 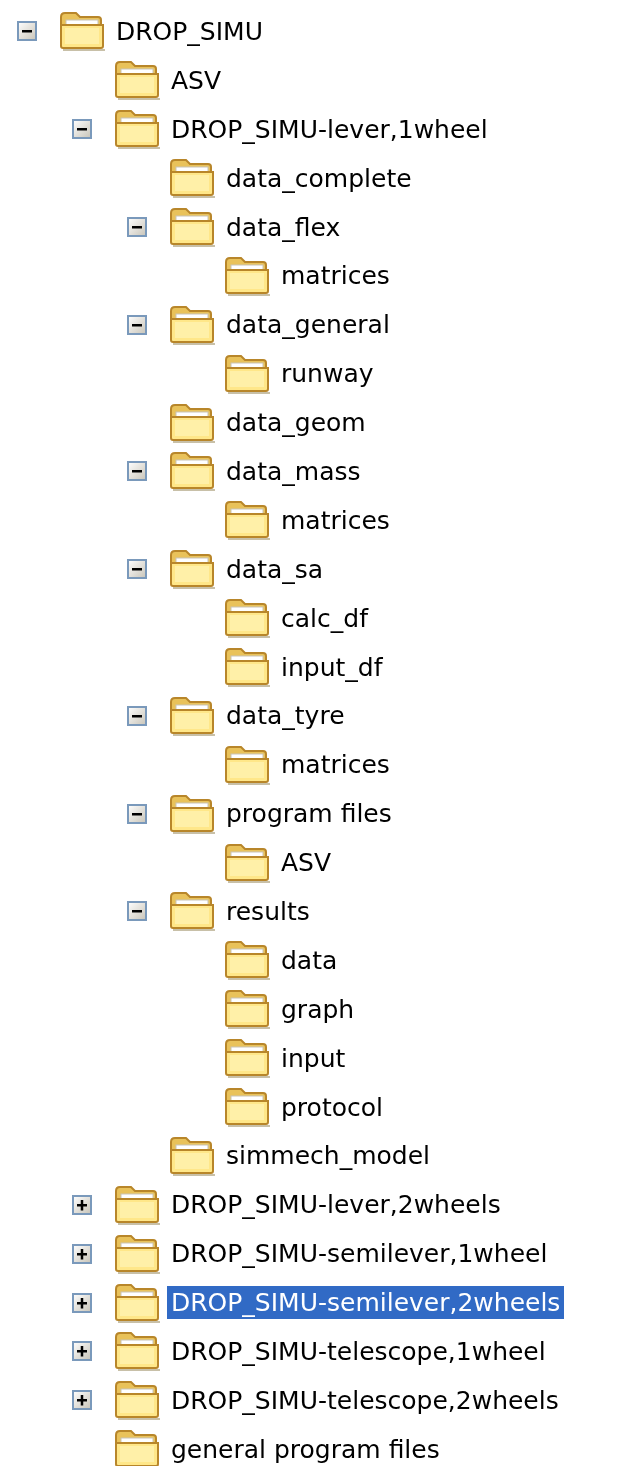 What do you see at coordinates (293, 471) in the screenshot?
I see `folder-label: data_mass` at bounding box center [293, 471].